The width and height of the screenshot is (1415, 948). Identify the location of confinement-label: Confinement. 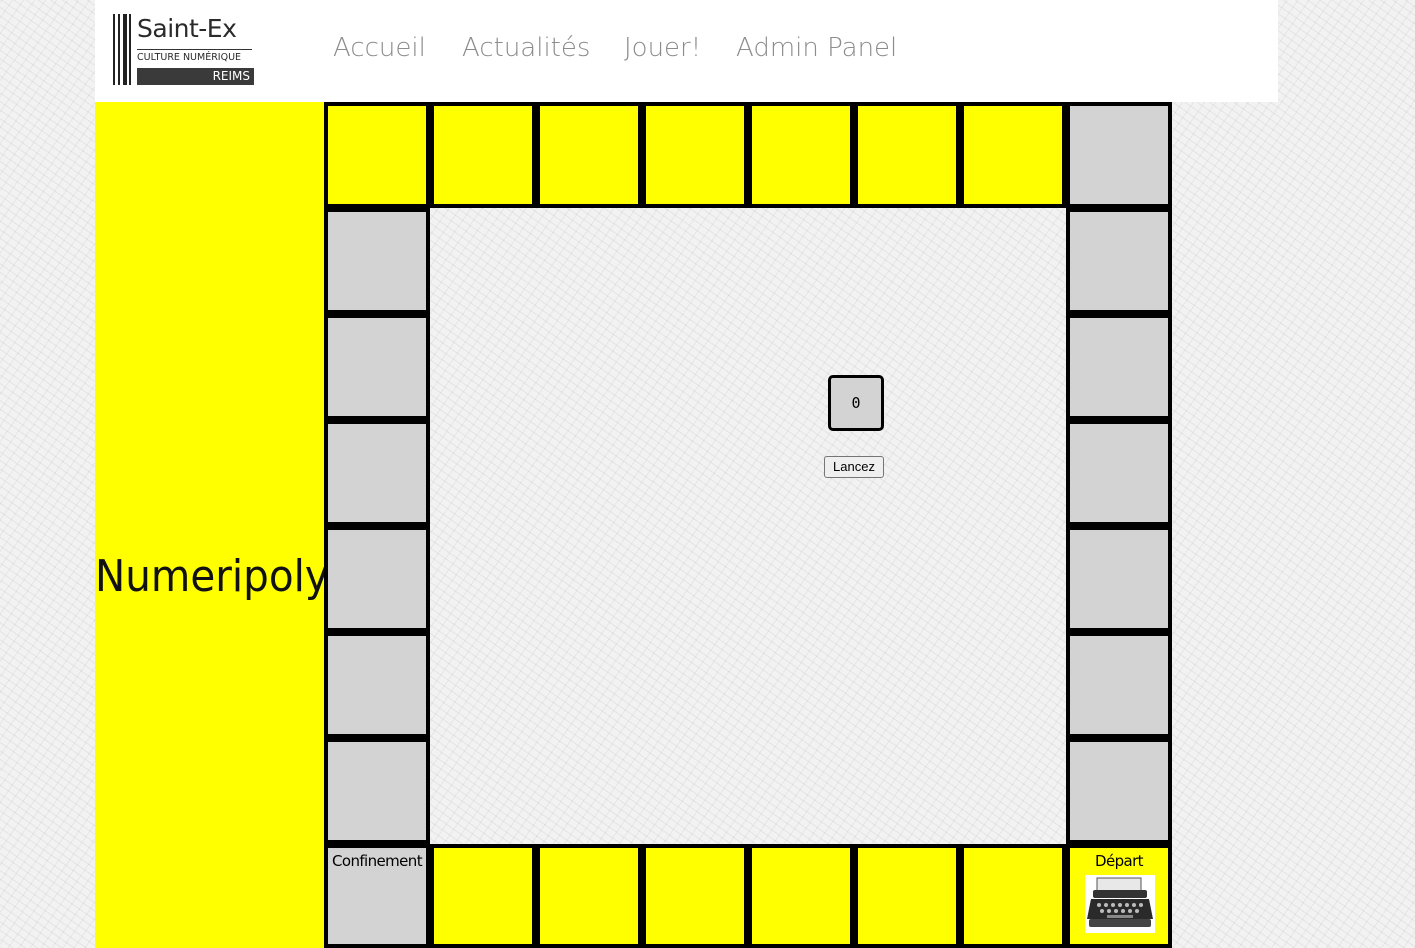
(377, 861).